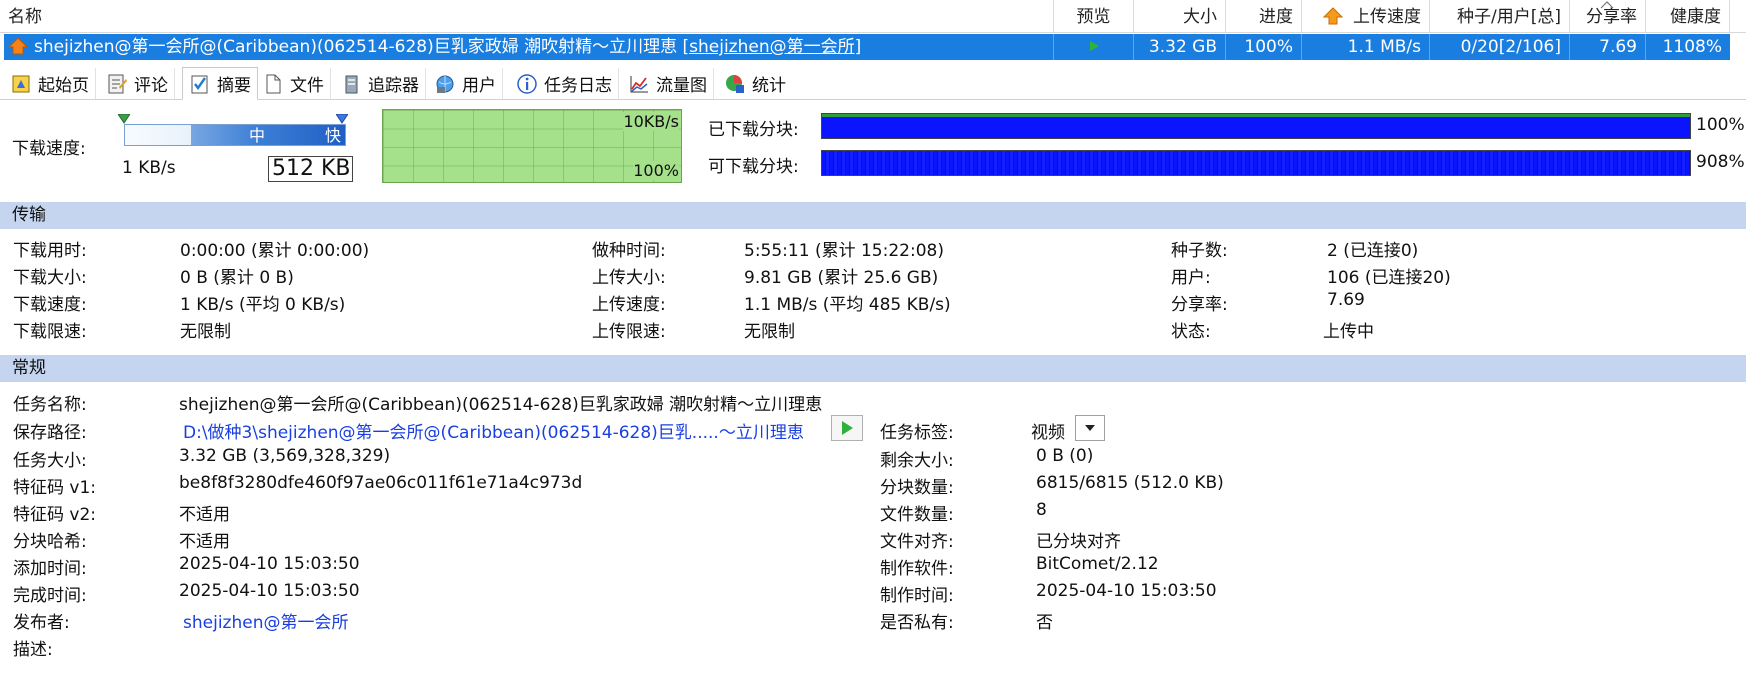 The image size is (1746, 674). Describe the element at coordinates (527, 16) in the screenshot. I see `column-header-name: 名称` at that location.